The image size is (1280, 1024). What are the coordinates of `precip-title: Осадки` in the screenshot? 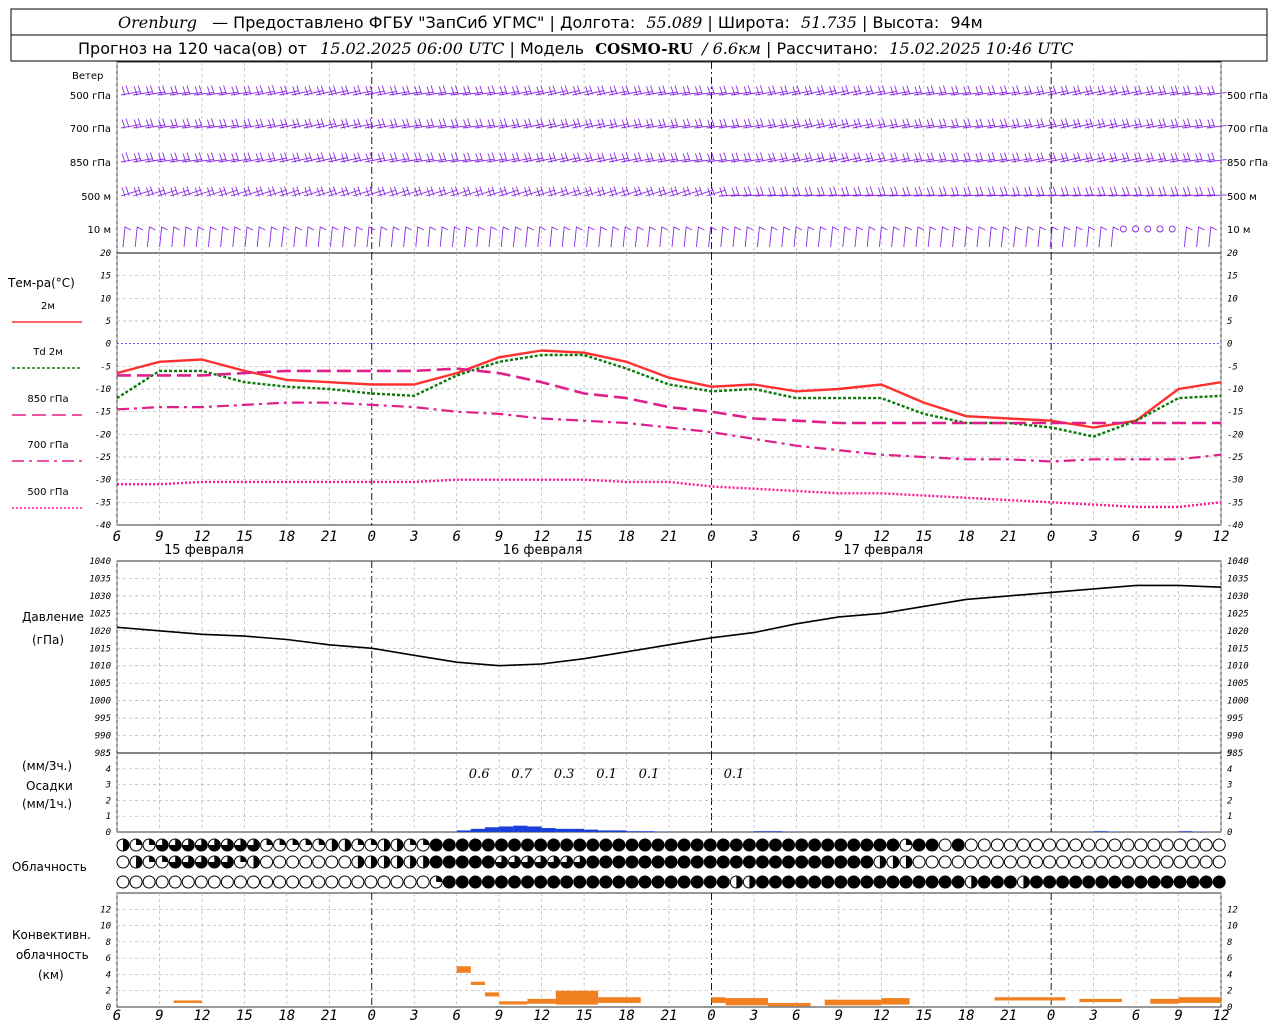 It's located at (49, 786).